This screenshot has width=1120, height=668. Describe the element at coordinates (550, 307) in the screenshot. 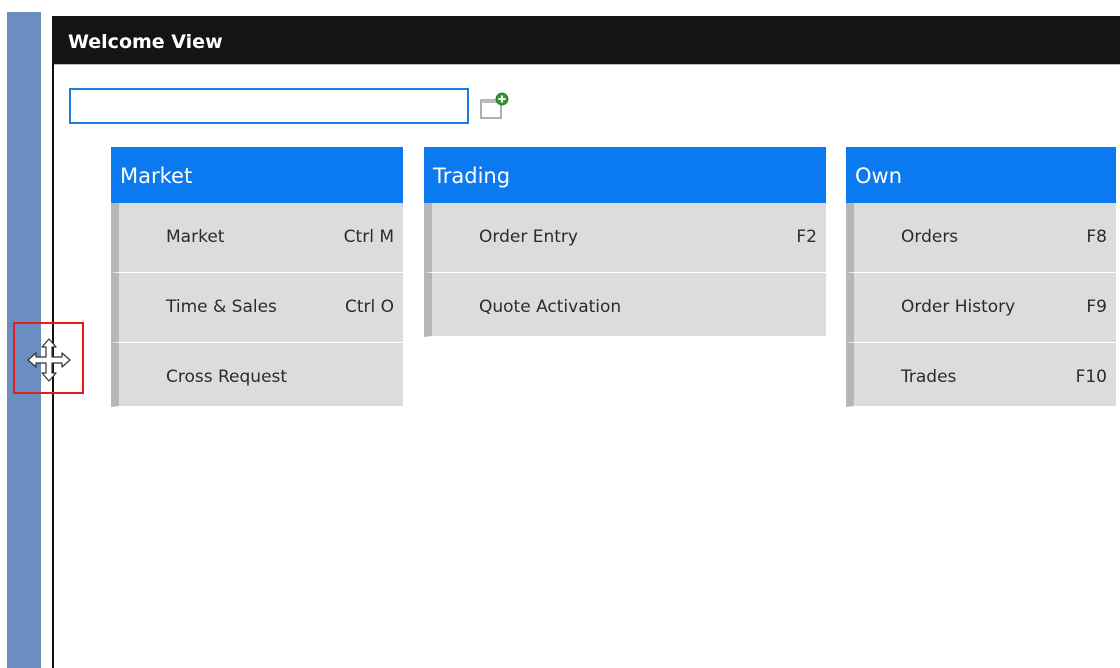

I see `item-label: Quote Activation` at that location.